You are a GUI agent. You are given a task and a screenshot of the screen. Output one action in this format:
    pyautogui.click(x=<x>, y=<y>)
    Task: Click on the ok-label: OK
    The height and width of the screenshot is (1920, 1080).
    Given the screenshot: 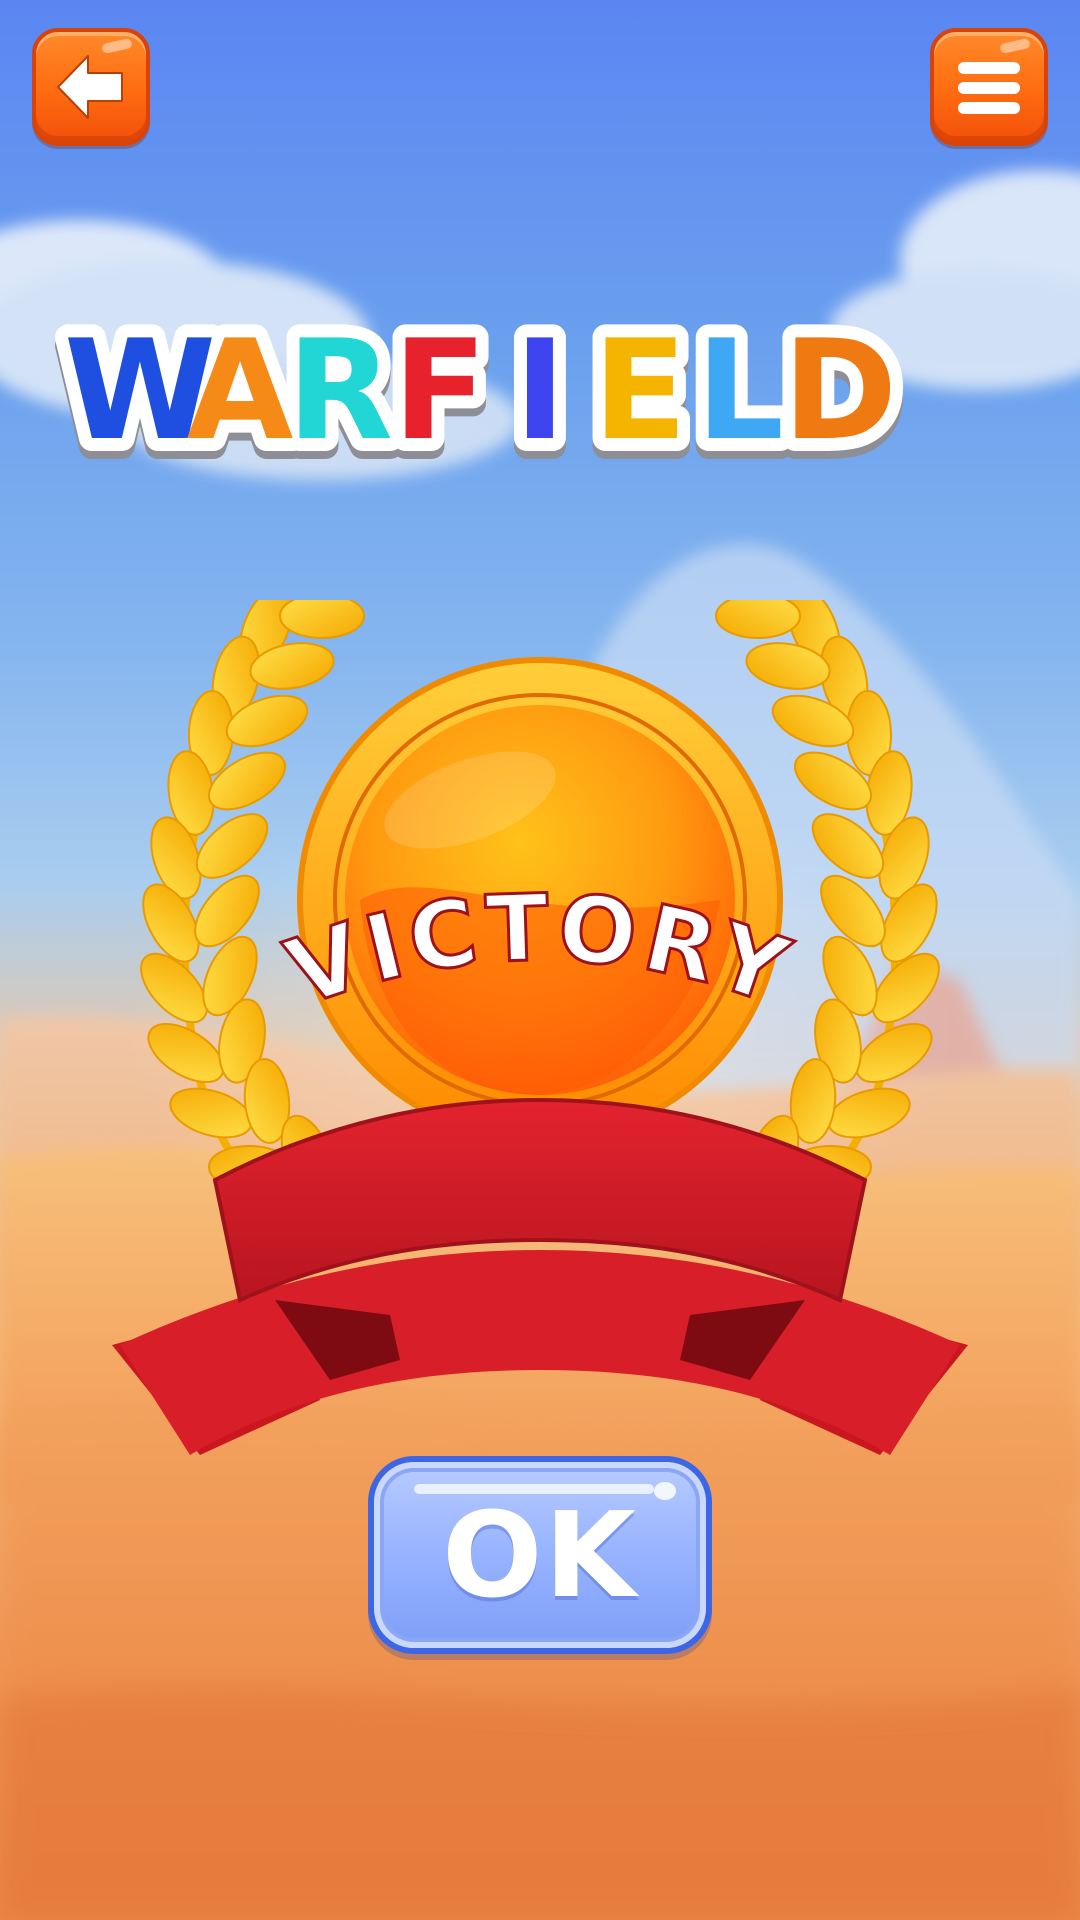 What is the action you would take?
    pyautogui.click(x=540, y=1555)
    